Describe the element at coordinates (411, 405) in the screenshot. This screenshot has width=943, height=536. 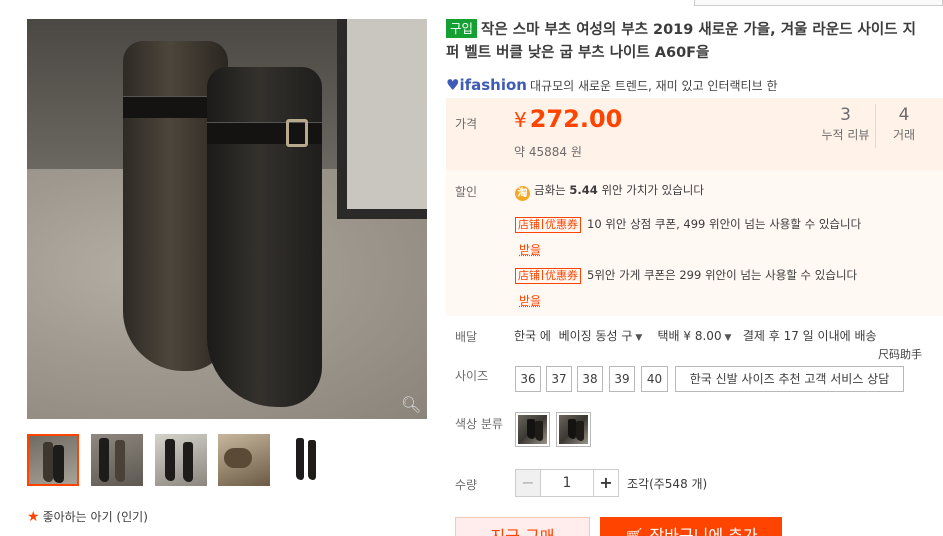
I see `magnifier-icon: 🔍︎` at that location.